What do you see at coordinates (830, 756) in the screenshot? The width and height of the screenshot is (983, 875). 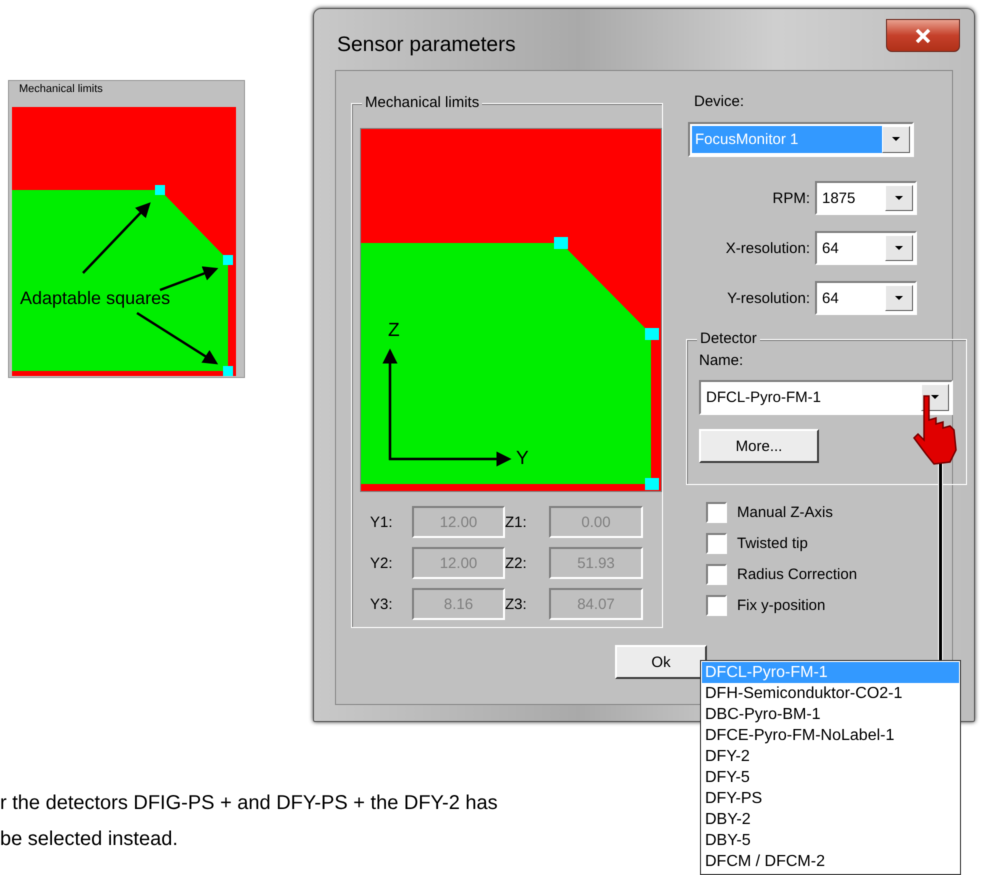 I see `list-item: DFY-2` at bounding box center [830, 756].